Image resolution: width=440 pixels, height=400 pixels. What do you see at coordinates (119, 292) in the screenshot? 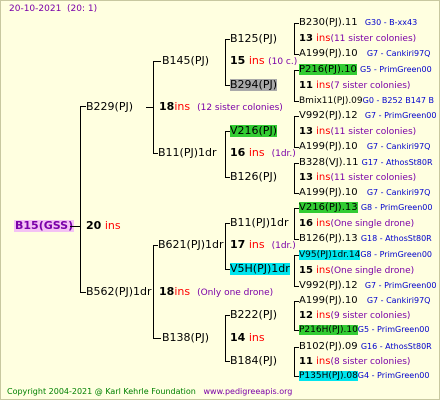
I see `gen1-bottom-queen: B562(PJ)1dr` at bounding box center [119, 292].